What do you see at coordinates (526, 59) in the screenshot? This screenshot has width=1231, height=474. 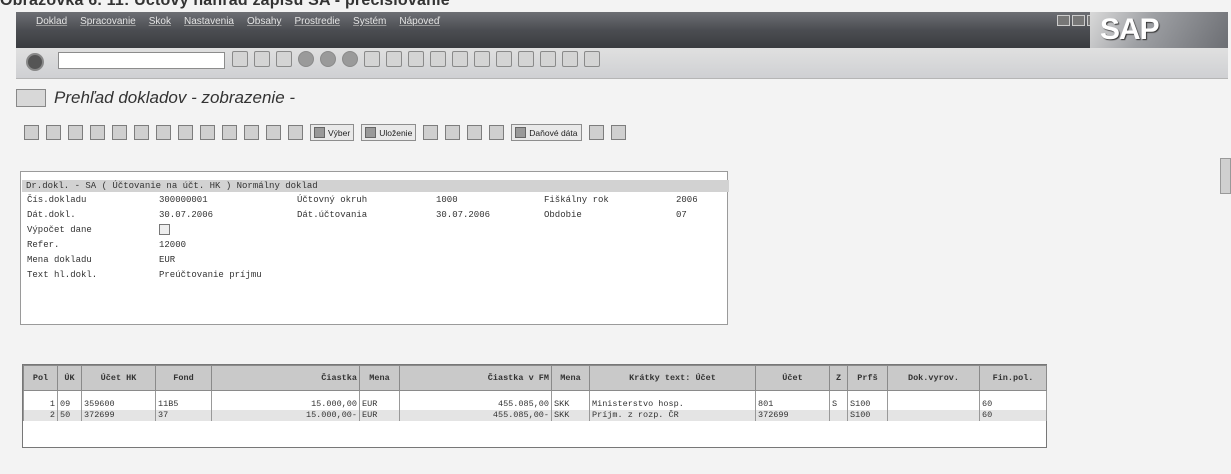 I see `create-session-icon` at bounding box center [526, 59].